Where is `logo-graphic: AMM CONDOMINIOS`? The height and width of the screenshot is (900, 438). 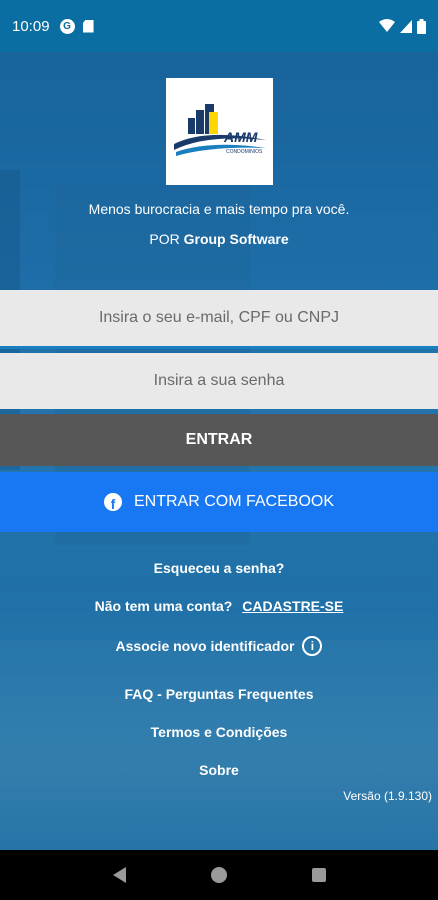 logo-graphic: AMM CONDOMINIOS is located at coordinates (220, 130).